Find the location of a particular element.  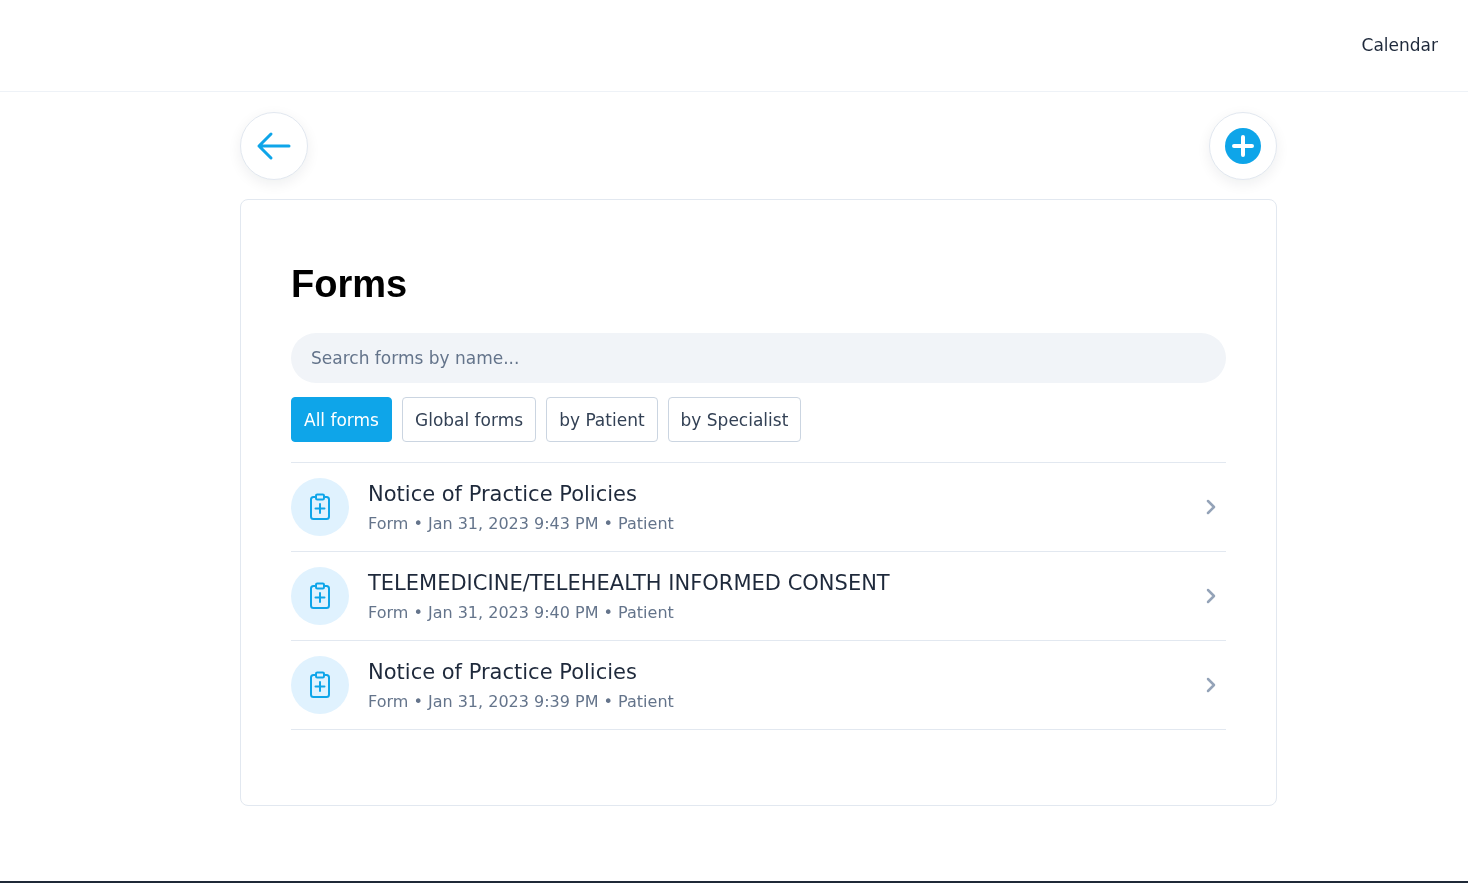

plus-circle-icon is located at coordinates (1243, 146).